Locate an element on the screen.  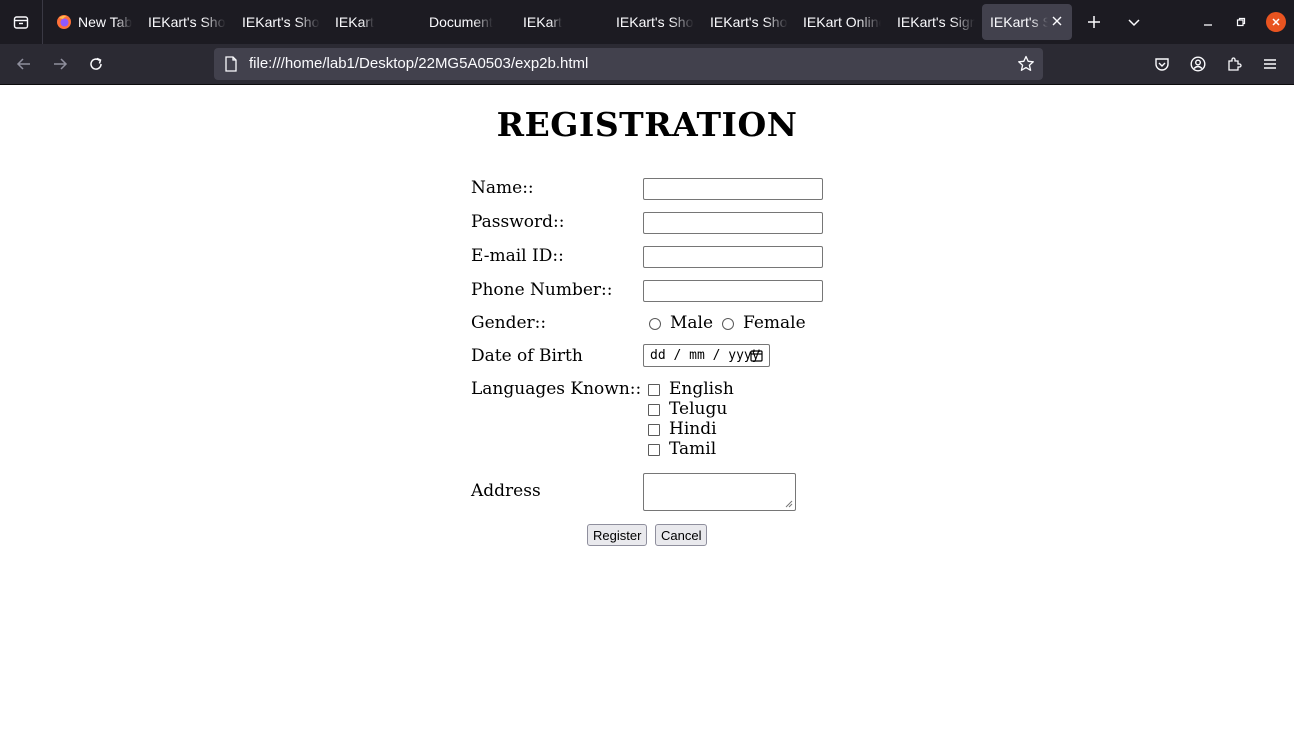
firefox-icon is located at coordinates (64, 22).